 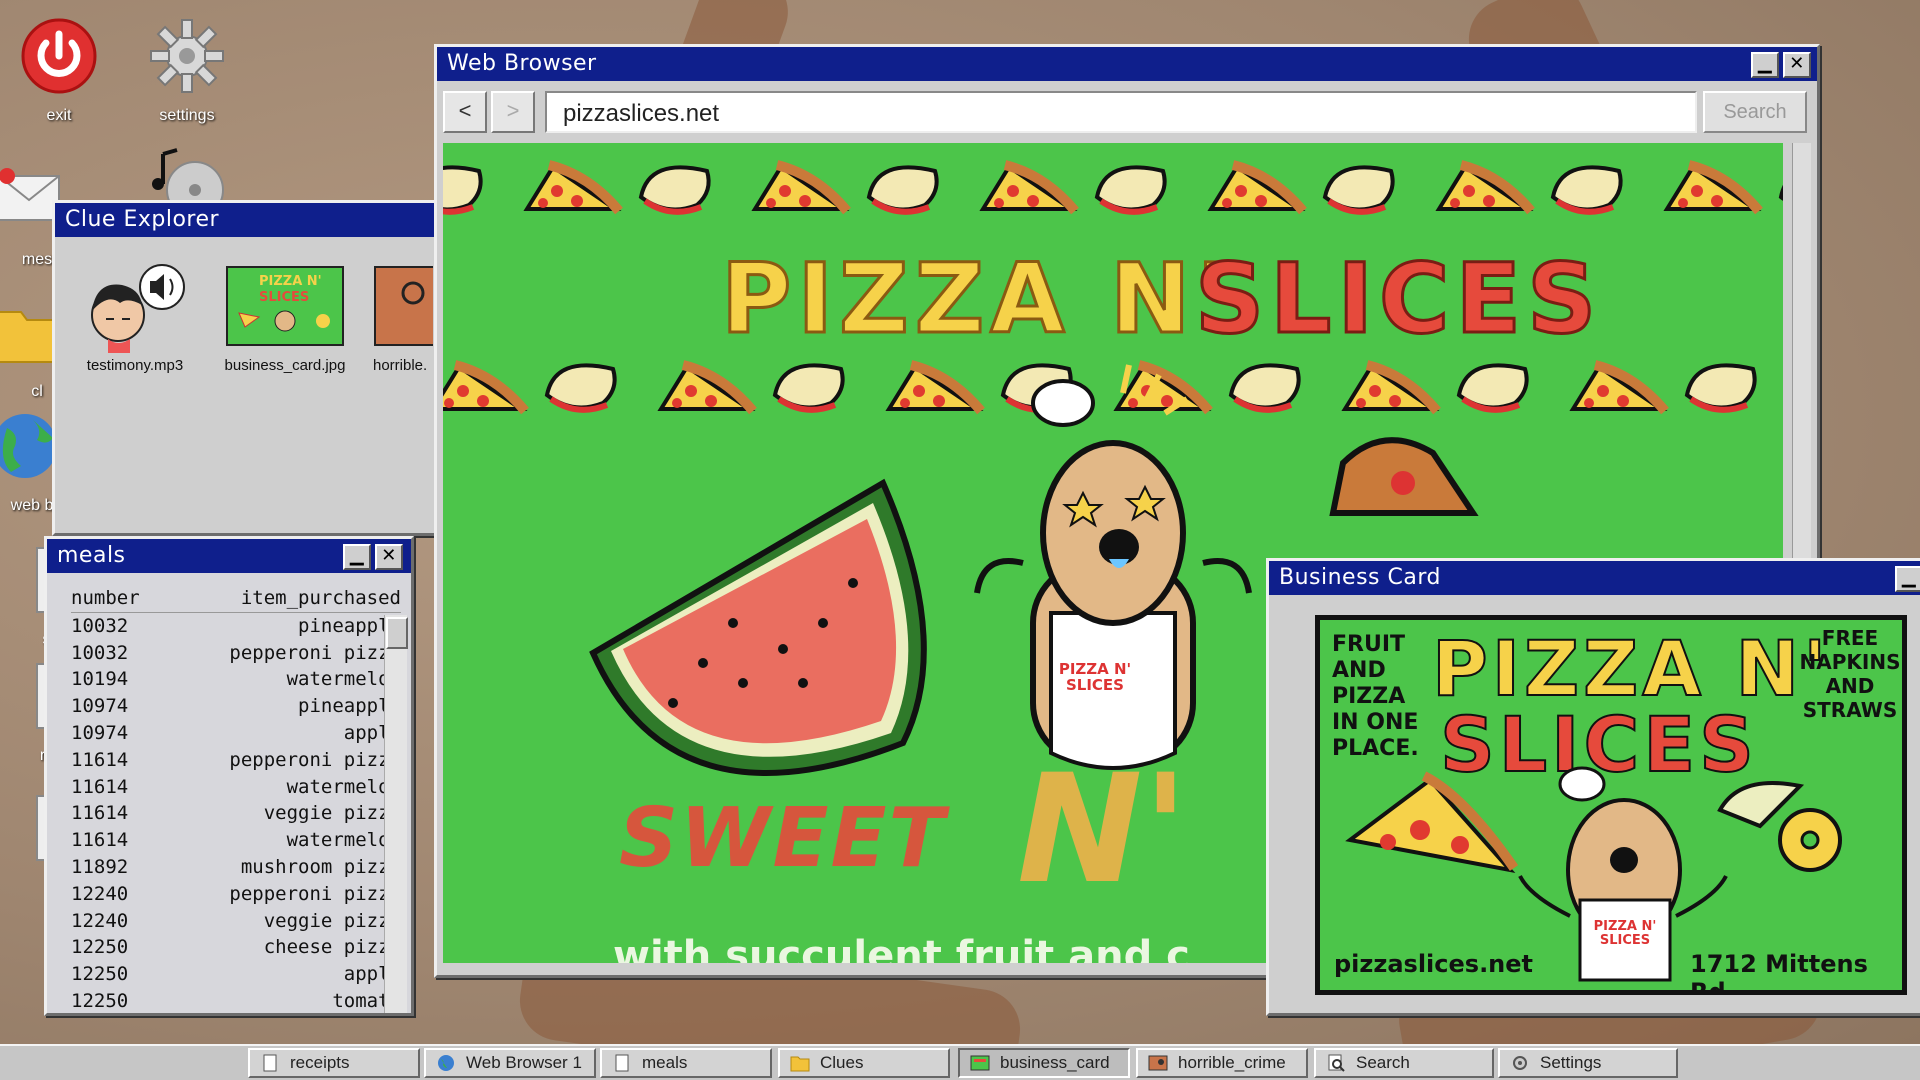 I want to click on chef-mascot-icon, so click(x=1623, y=874).